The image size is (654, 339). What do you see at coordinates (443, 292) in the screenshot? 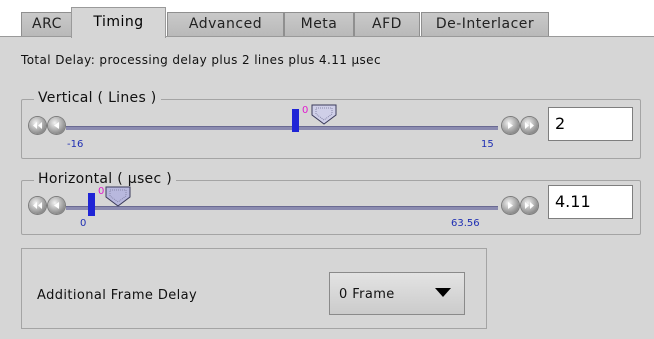
I see `caret-down-icon` at bounding box center [443, 292].